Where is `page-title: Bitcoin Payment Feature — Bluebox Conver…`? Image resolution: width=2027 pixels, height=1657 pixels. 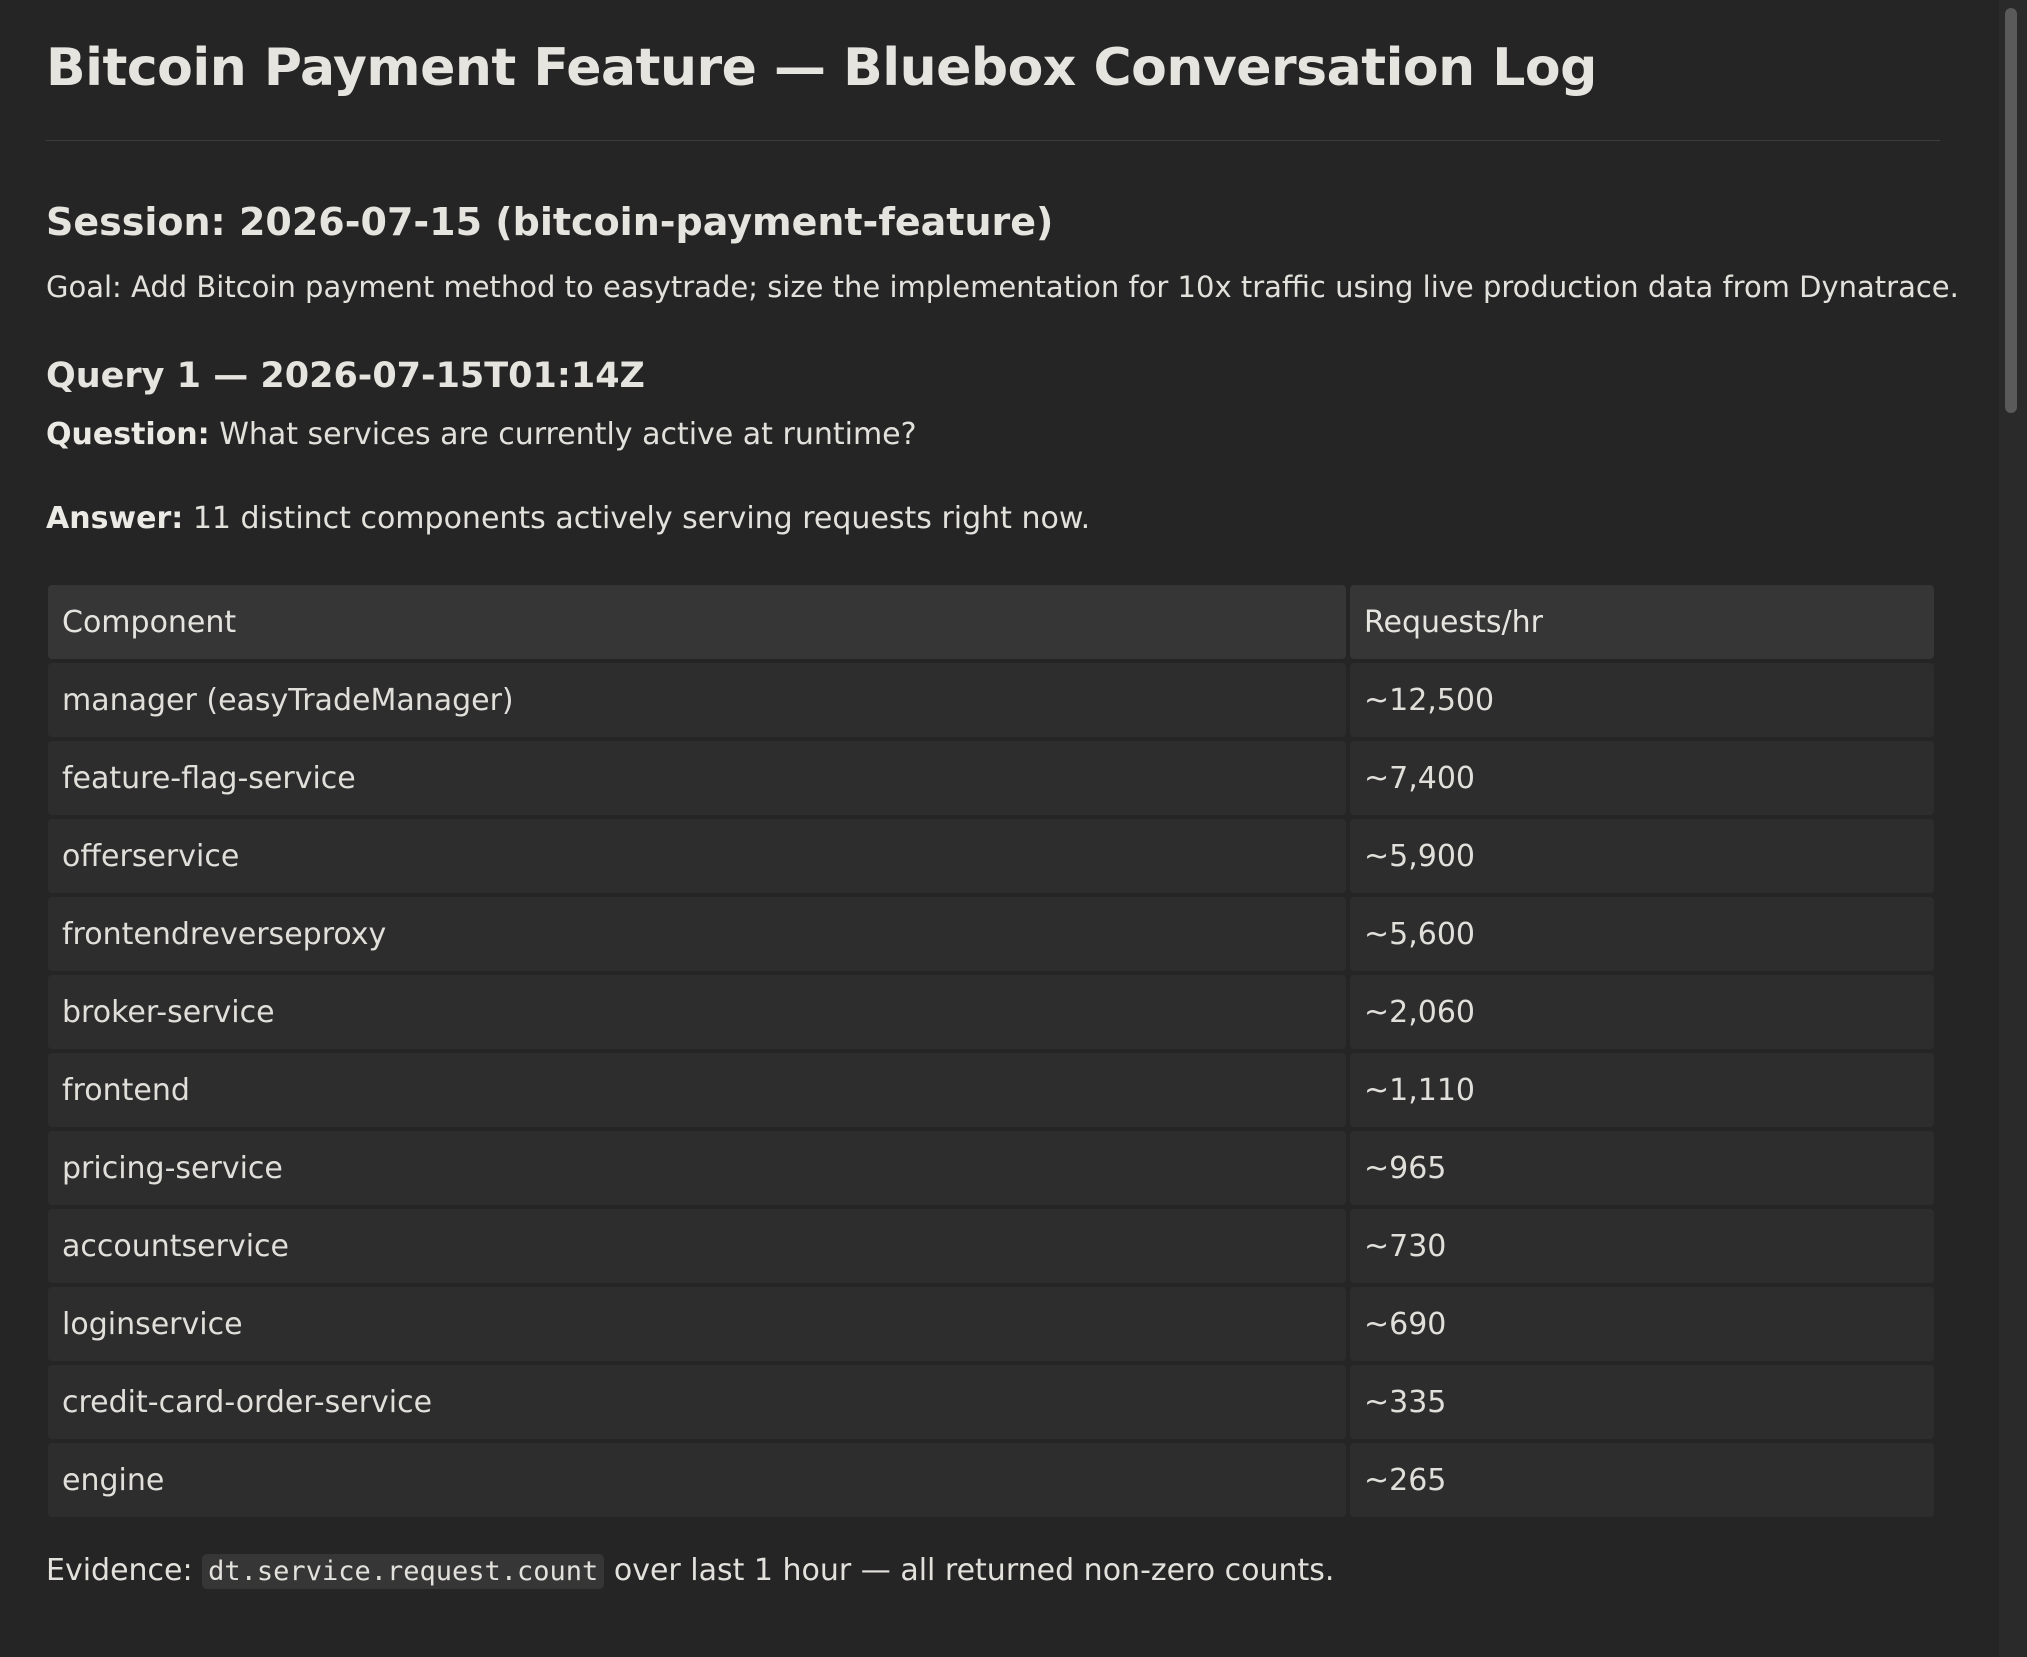
page-title: Bitcoin Payment Feature — Bluebox Conver… is located at coordinates (821, 68).